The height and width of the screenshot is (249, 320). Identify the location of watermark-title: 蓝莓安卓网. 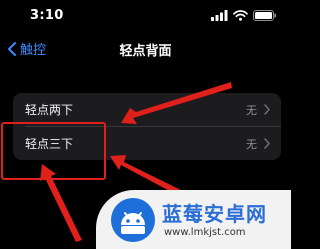
(214, 214).